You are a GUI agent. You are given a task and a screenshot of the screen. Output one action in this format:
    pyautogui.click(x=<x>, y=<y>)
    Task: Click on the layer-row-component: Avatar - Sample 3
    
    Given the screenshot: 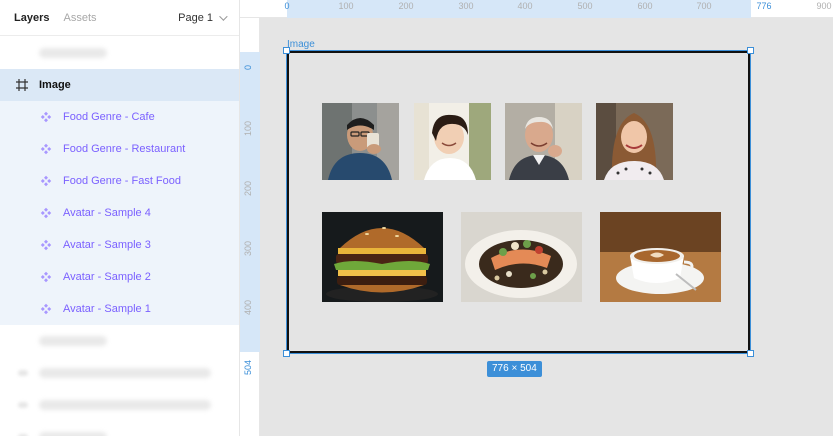 What is the action you would take?
    pyautogui.click(x=119, y=245)
    